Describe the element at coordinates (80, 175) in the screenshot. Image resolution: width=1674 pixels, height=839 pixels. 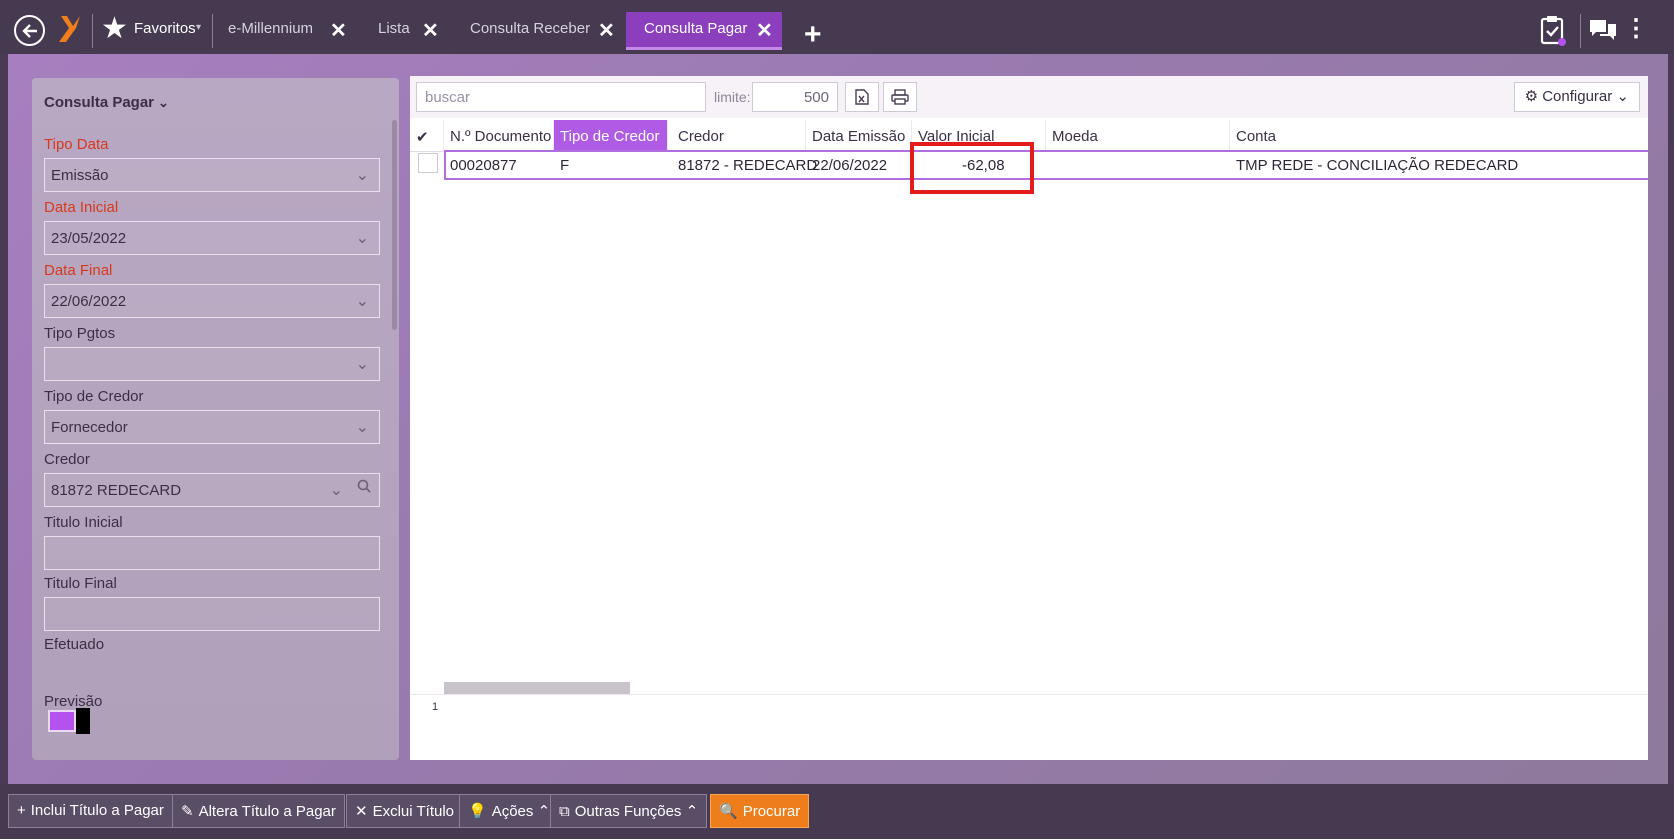
I see `select-value: Emissão` at that location.